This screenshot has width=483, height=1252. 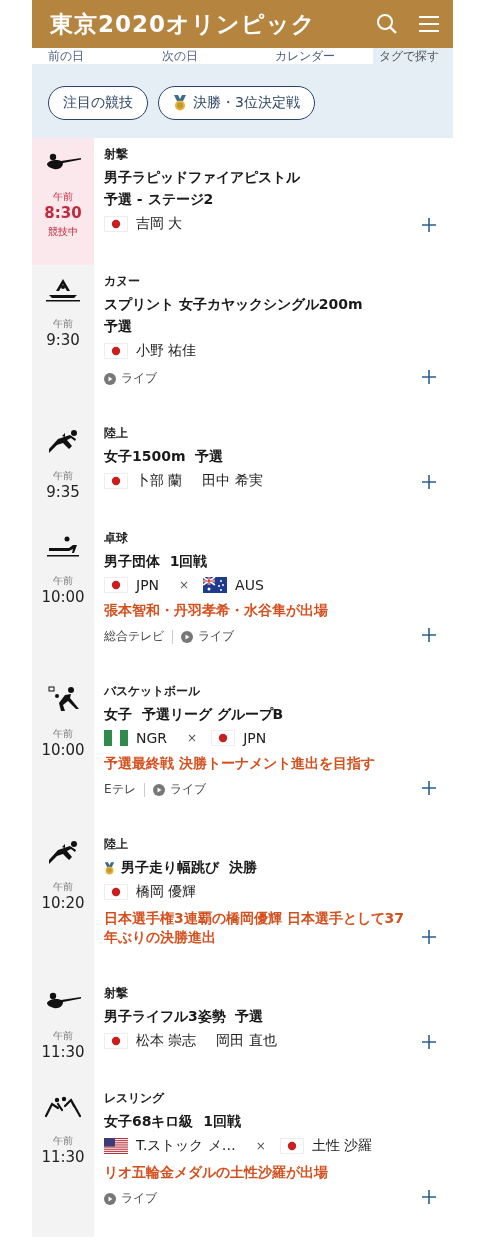 What do you see at coordinates (159, 481) in the screenshot?
I see `athlete-name: 卜部 蘭` at bounding box center [159, 481].